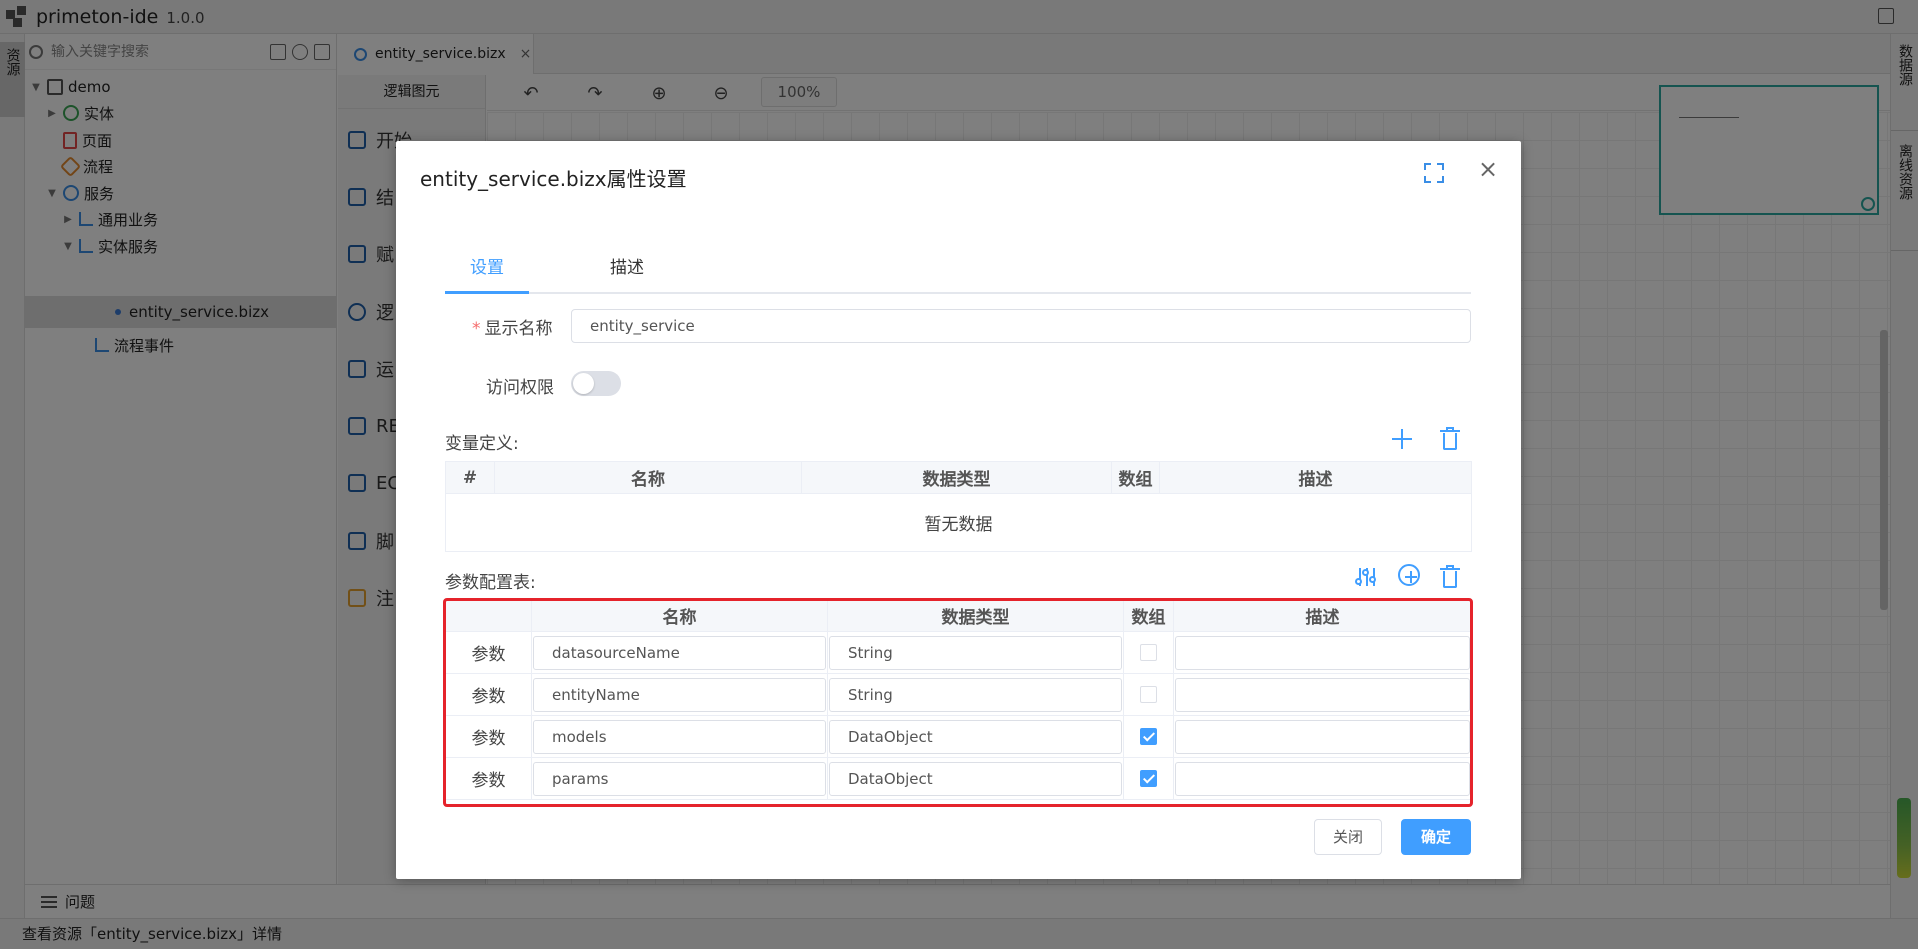 This screenshot has width=1918, height=949. What do you see at coordinates (1450, 577) in the screenshot?
I see `delete-param-icon` at bounding box center [1450, 577].